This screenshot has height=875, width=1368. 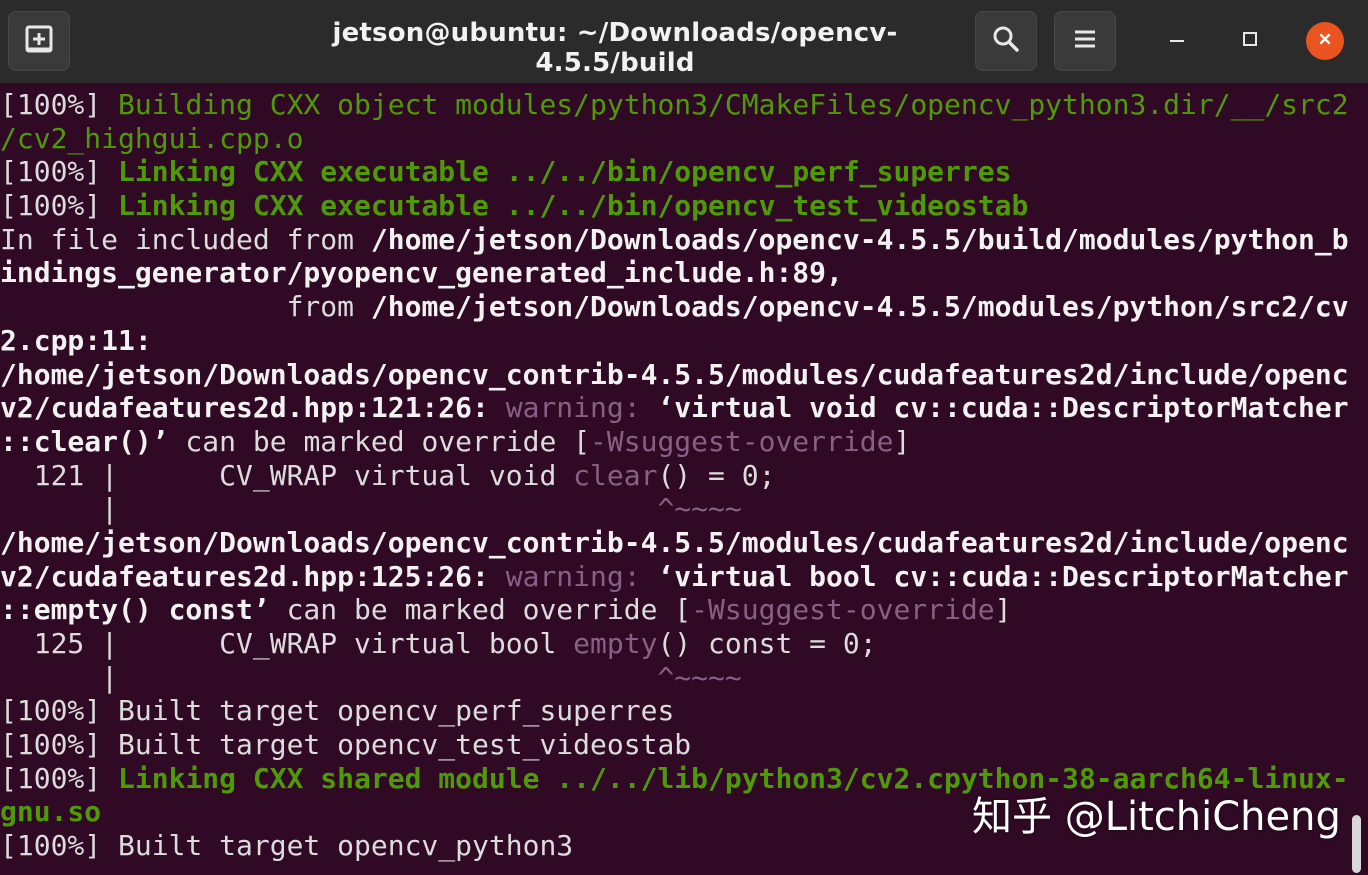 What do you see at coordinates (675, 341) in the screenshot?
I see `terminal-line: 2.cpp:11:` at bounding box center [675, 341].